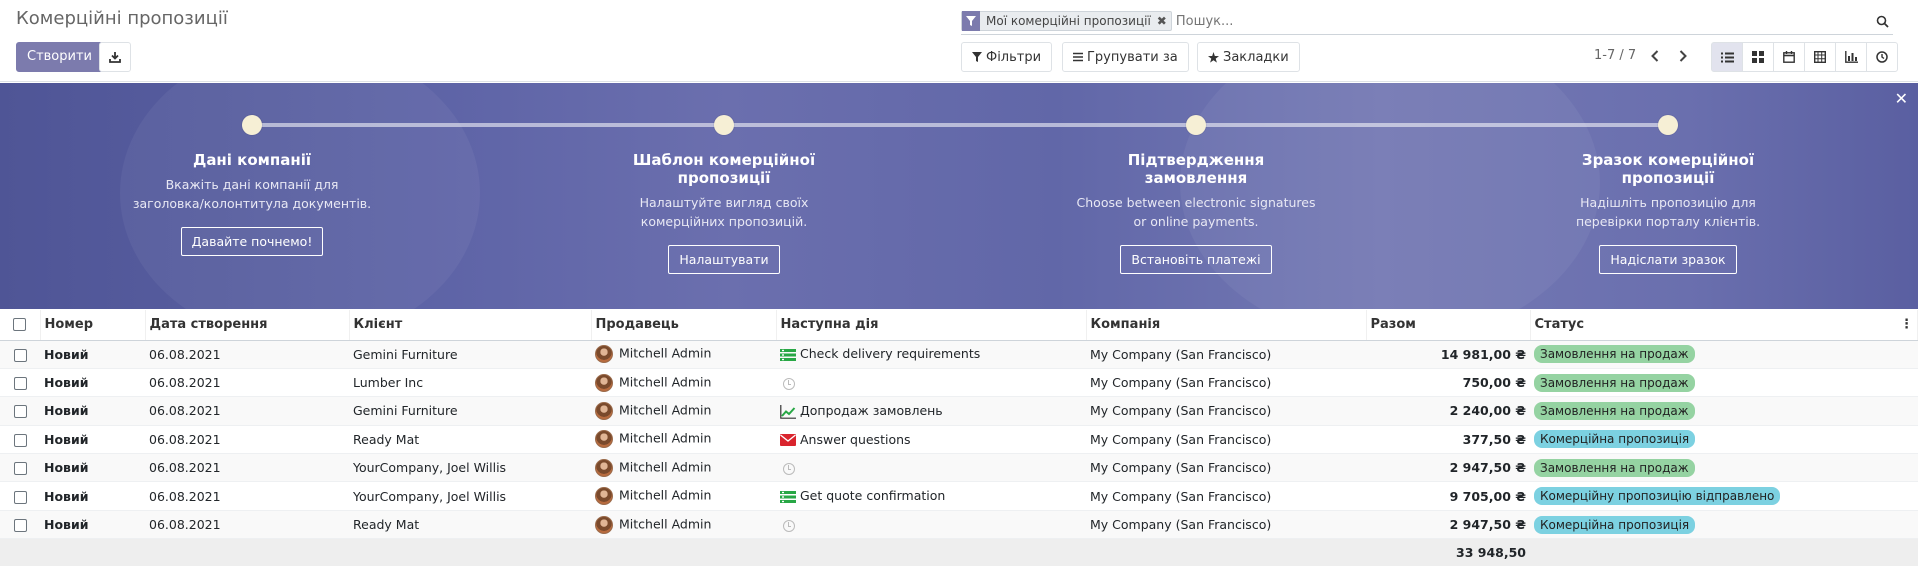 Image resolution: width=1918 pixels, height=566 pixels. I want to click on create-button: Створити, so click(59, 57).